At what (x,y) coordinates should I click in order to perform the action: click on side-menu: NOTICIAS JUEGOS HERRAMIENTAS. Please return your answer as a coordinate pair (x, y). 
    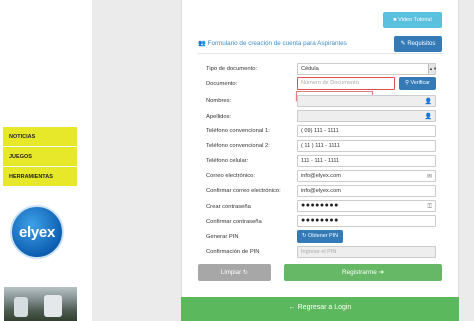
    Looking at the image, I should click on (40, 157).